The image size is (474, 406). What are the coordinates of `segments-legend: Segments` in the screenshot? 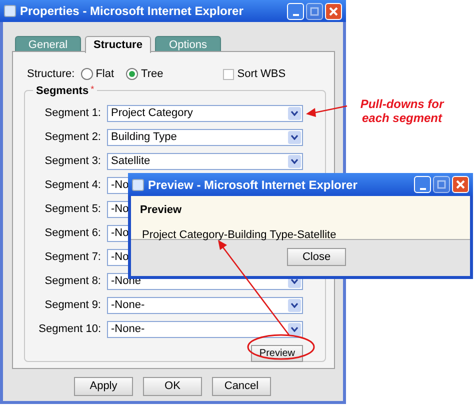 It's located at (61, 91).